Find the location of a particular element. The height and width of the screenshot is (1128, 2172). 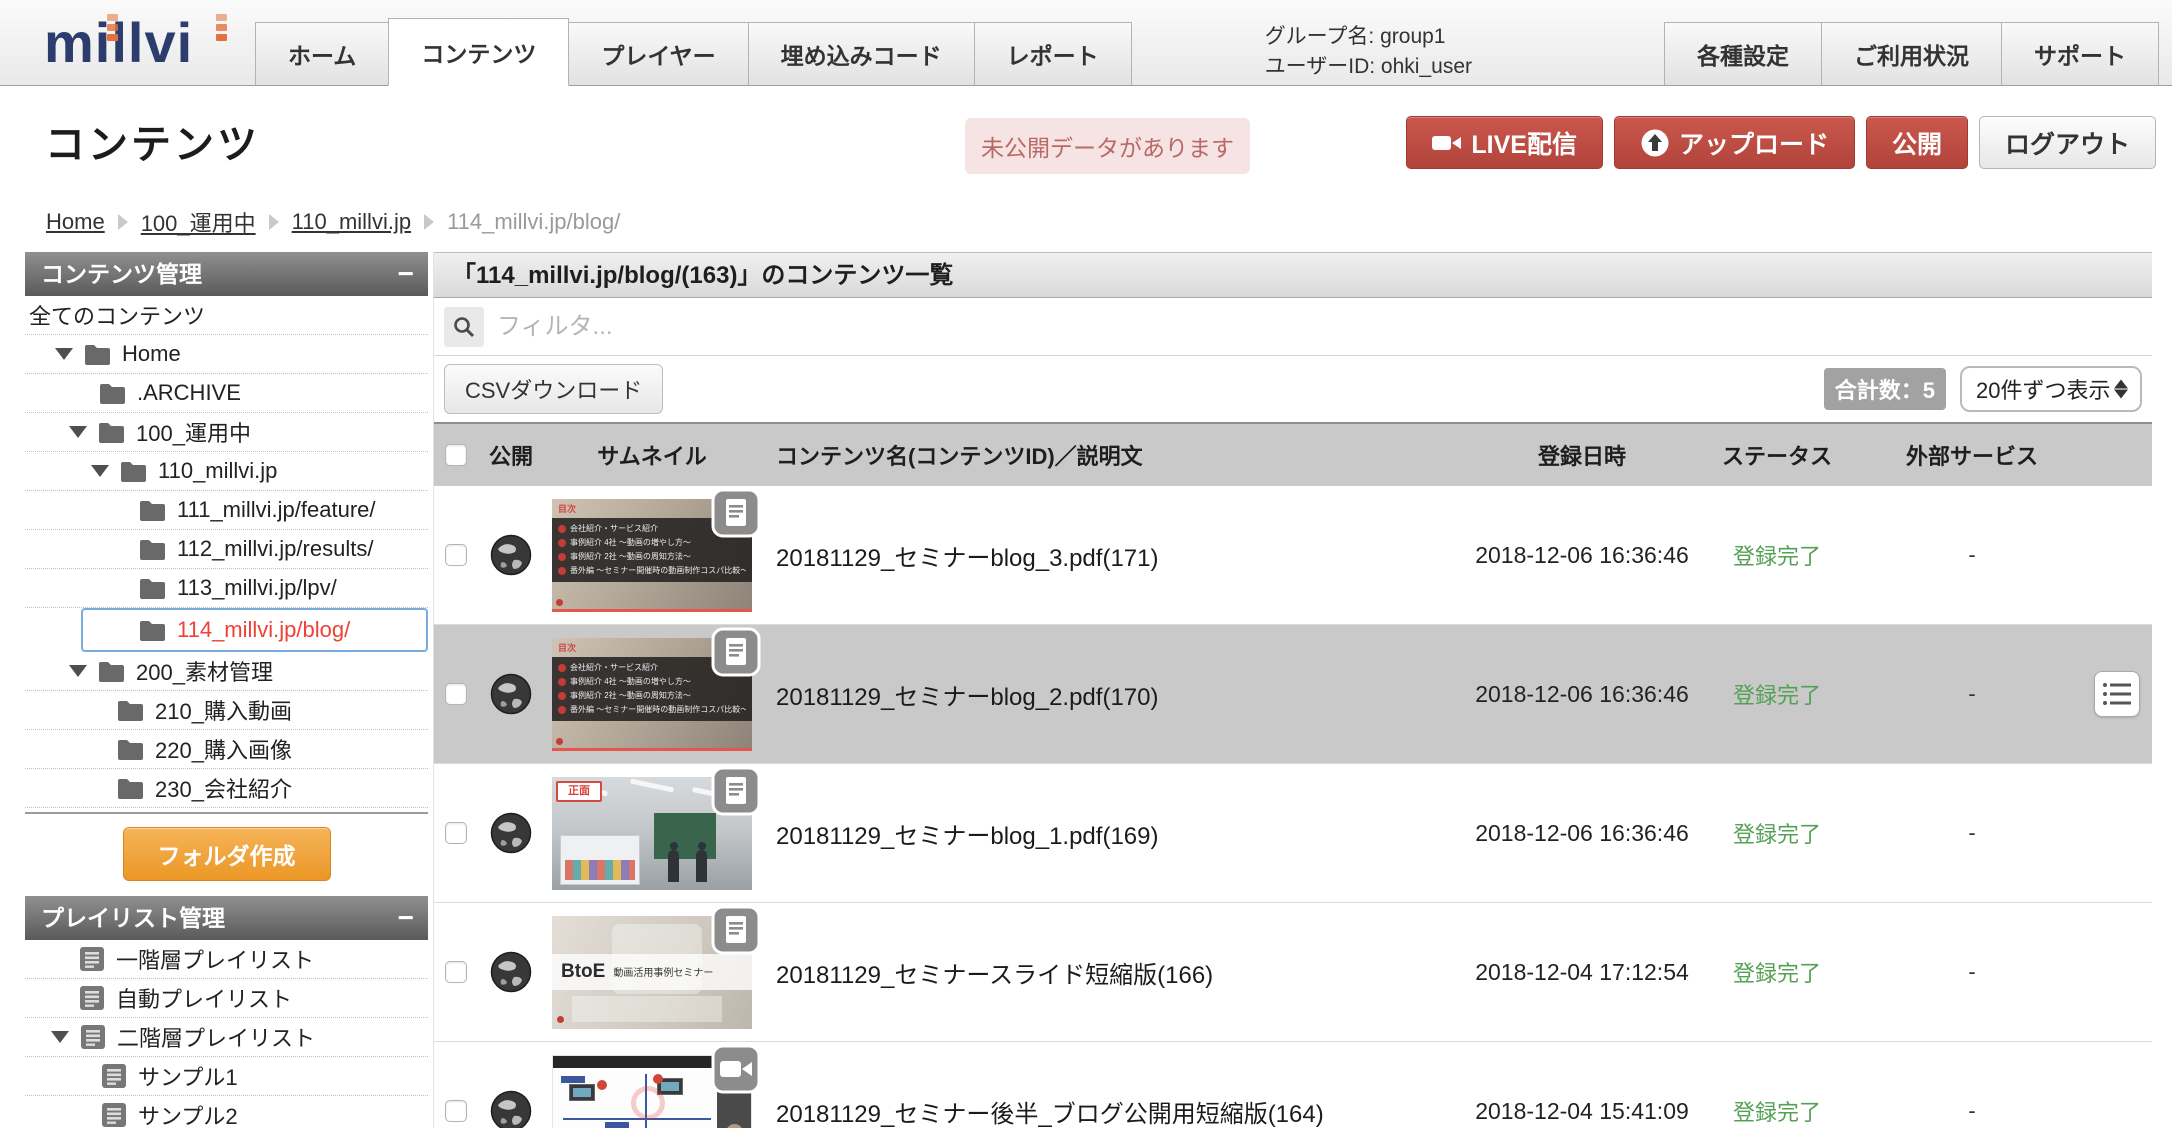

total-count-badge: 合計数：5 is located at coordinates (1884, 389).